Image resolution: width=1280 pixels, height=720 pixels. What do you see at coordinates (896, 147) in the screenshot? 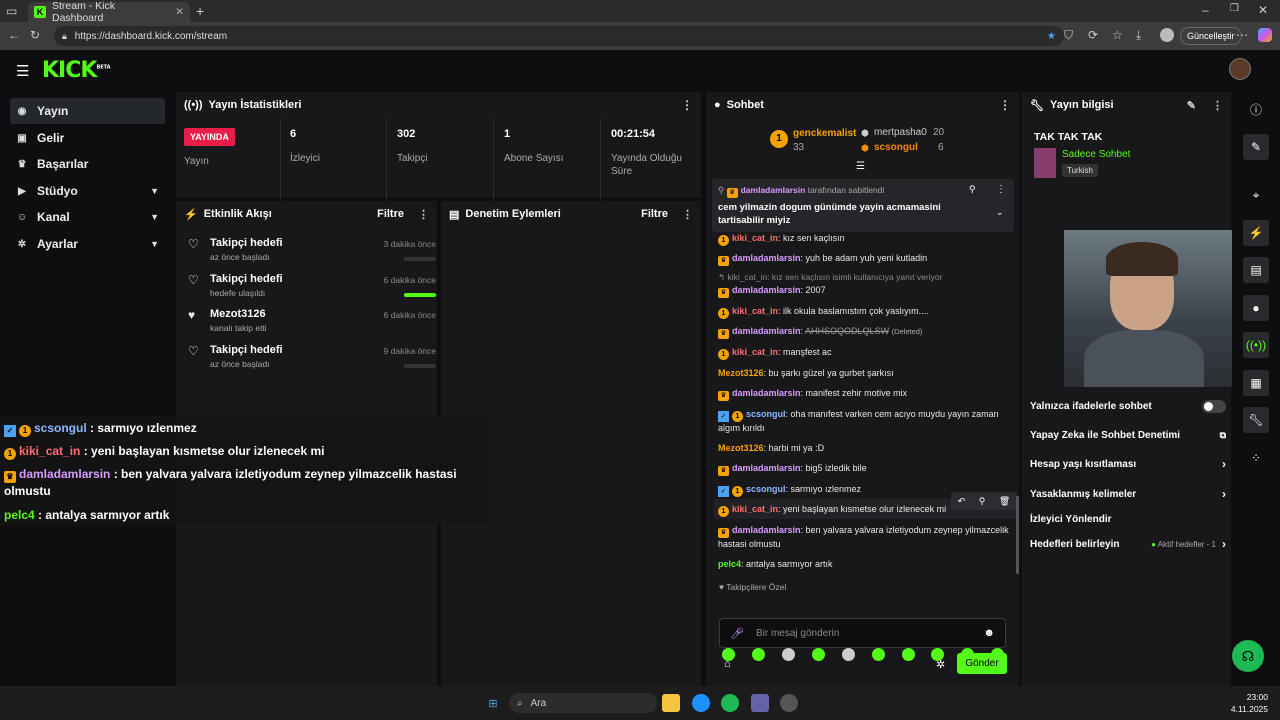
I see `leader-name: scsongul` at bounding box center [896, 147].